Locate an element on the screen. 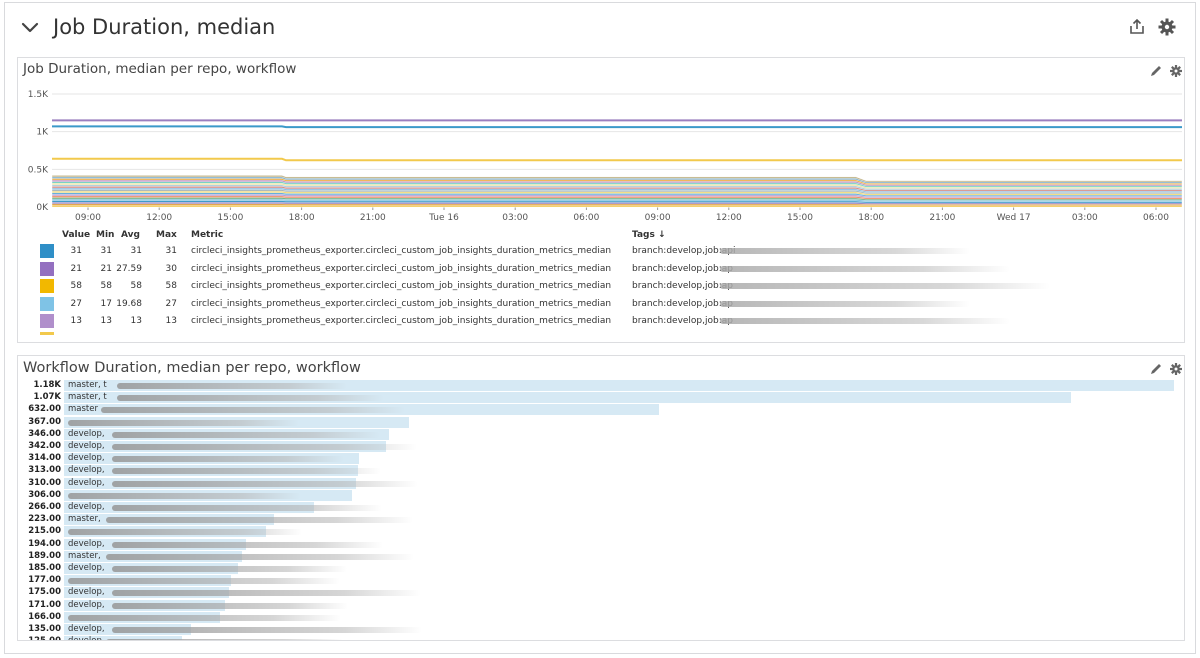 This screenshot has width=1200, height=658. legend-min: 21 is located at coordinates (106, 268).